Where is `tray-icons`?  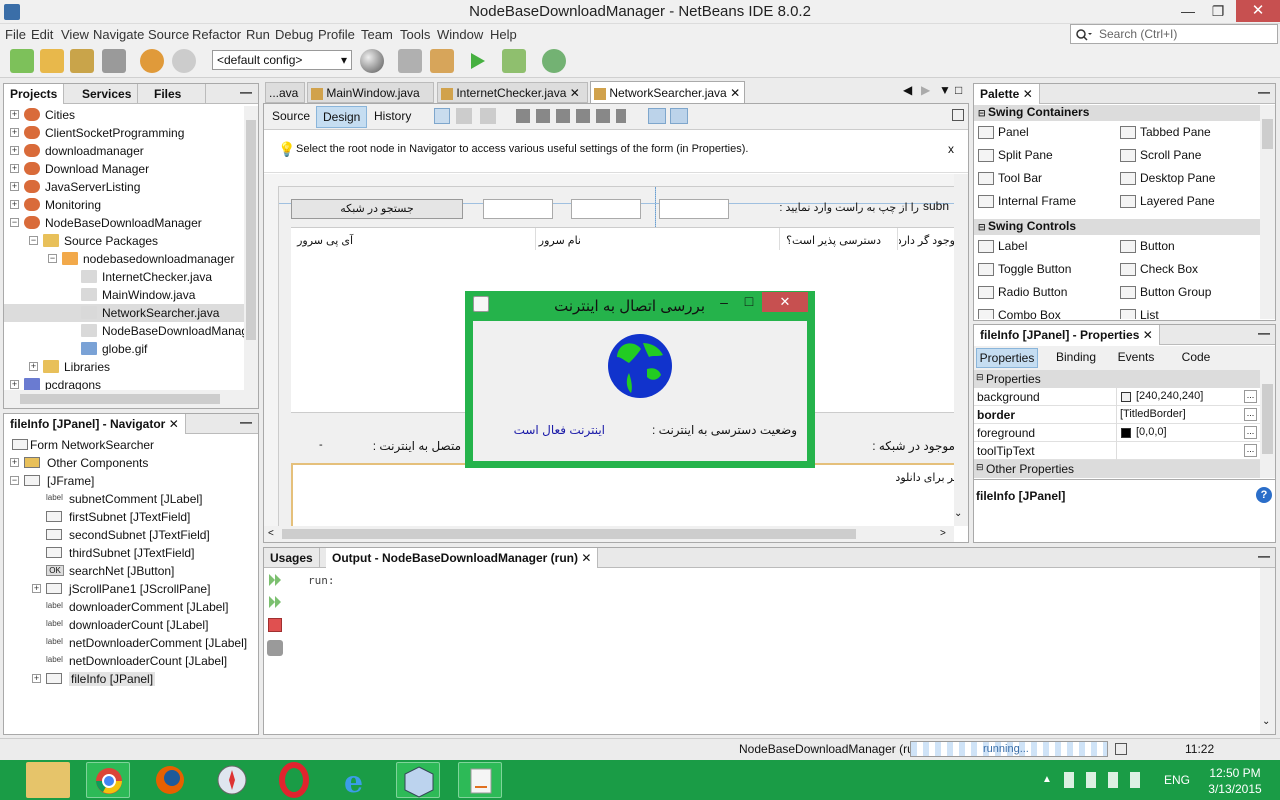
tray-icons is located at coordinates (1102, 780).